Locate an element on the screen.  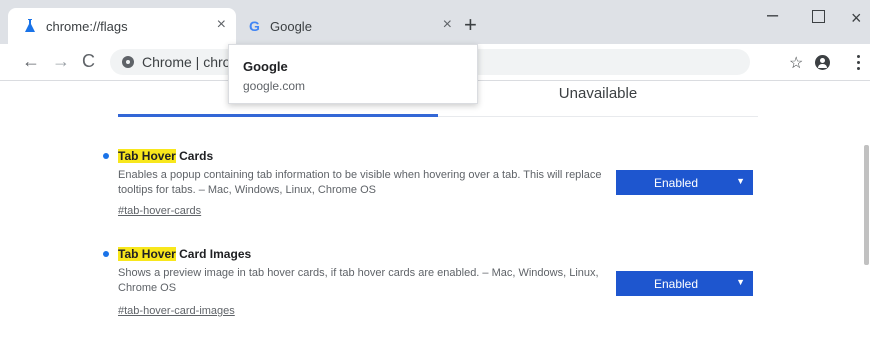
minimize-button: – is located at coordinates (772, 15).